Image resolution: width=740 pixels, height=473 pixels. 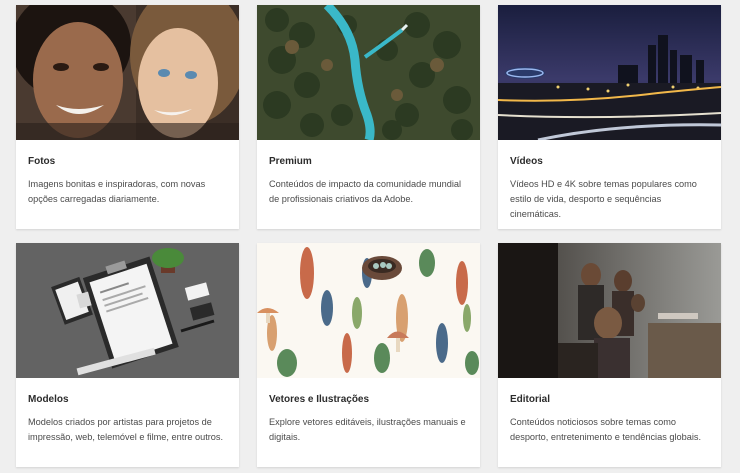 What do you see at coordinates (368, 161) in the screenshot?
I see `card-title: Premium` at bounding box center [368, 161].